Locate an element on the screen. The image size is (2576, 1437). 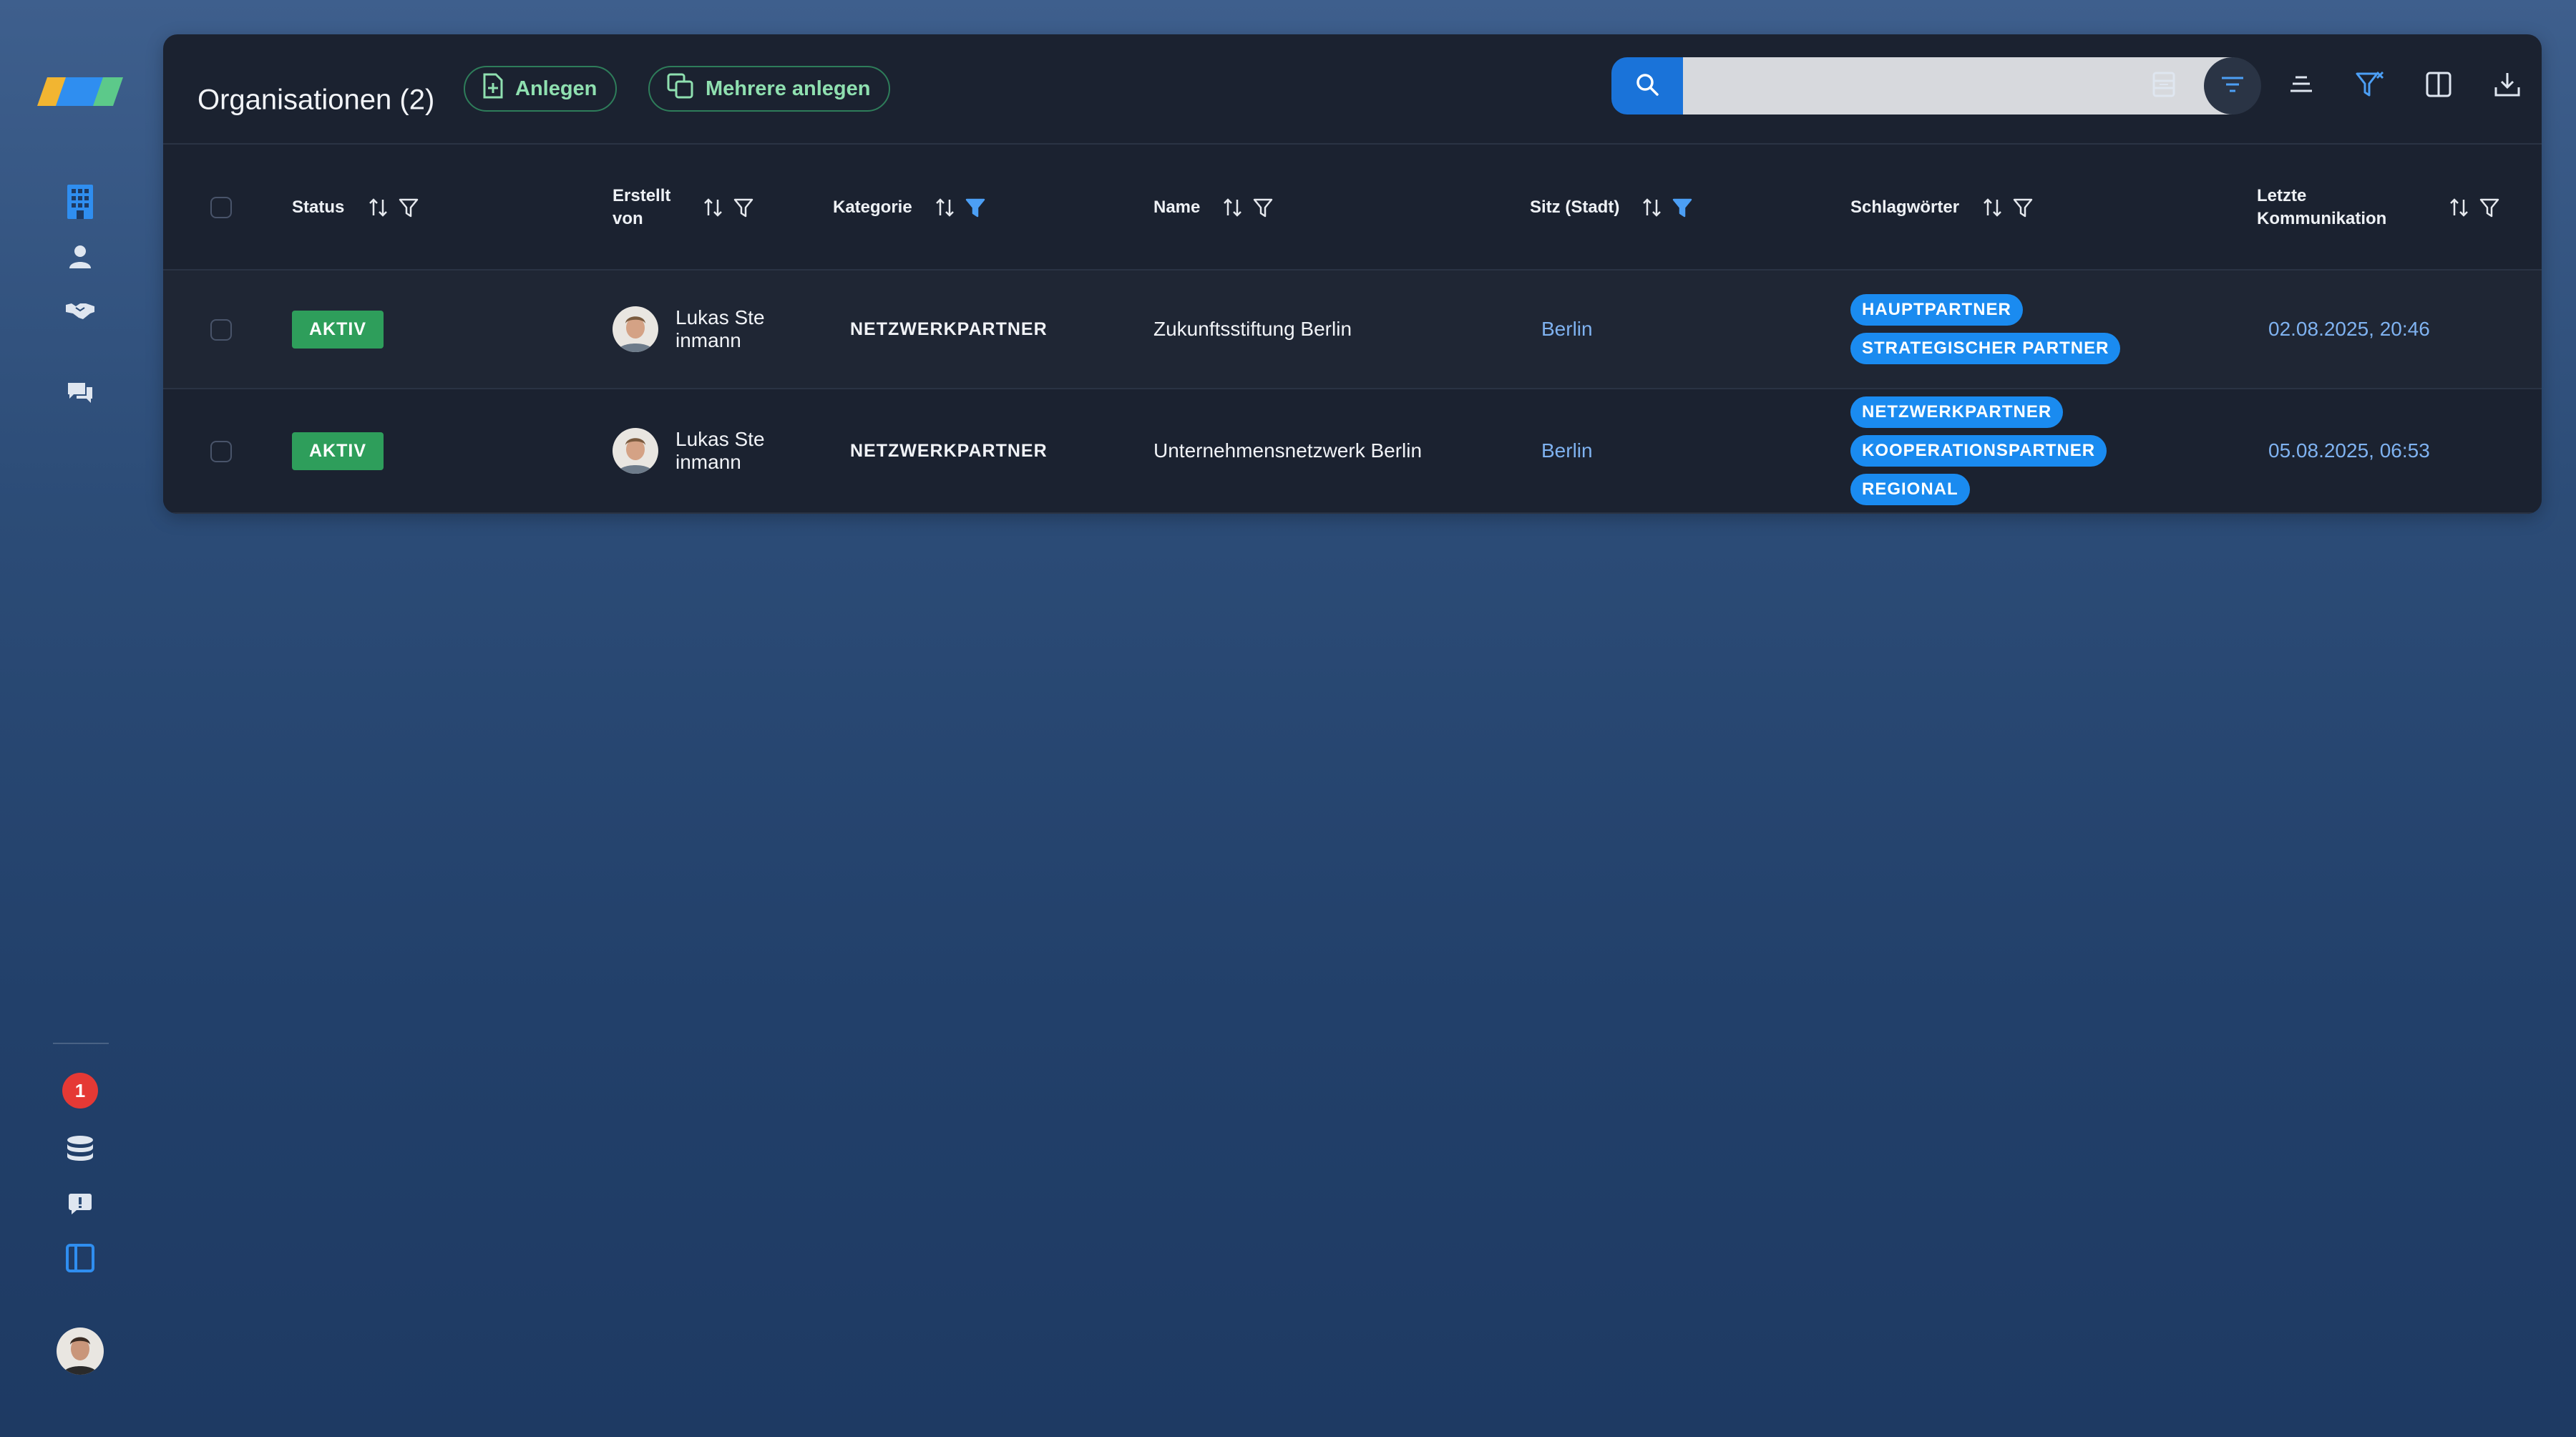
tag-chip: KOOPERATIONSPARTNER is located at coordinates (1978, 451).